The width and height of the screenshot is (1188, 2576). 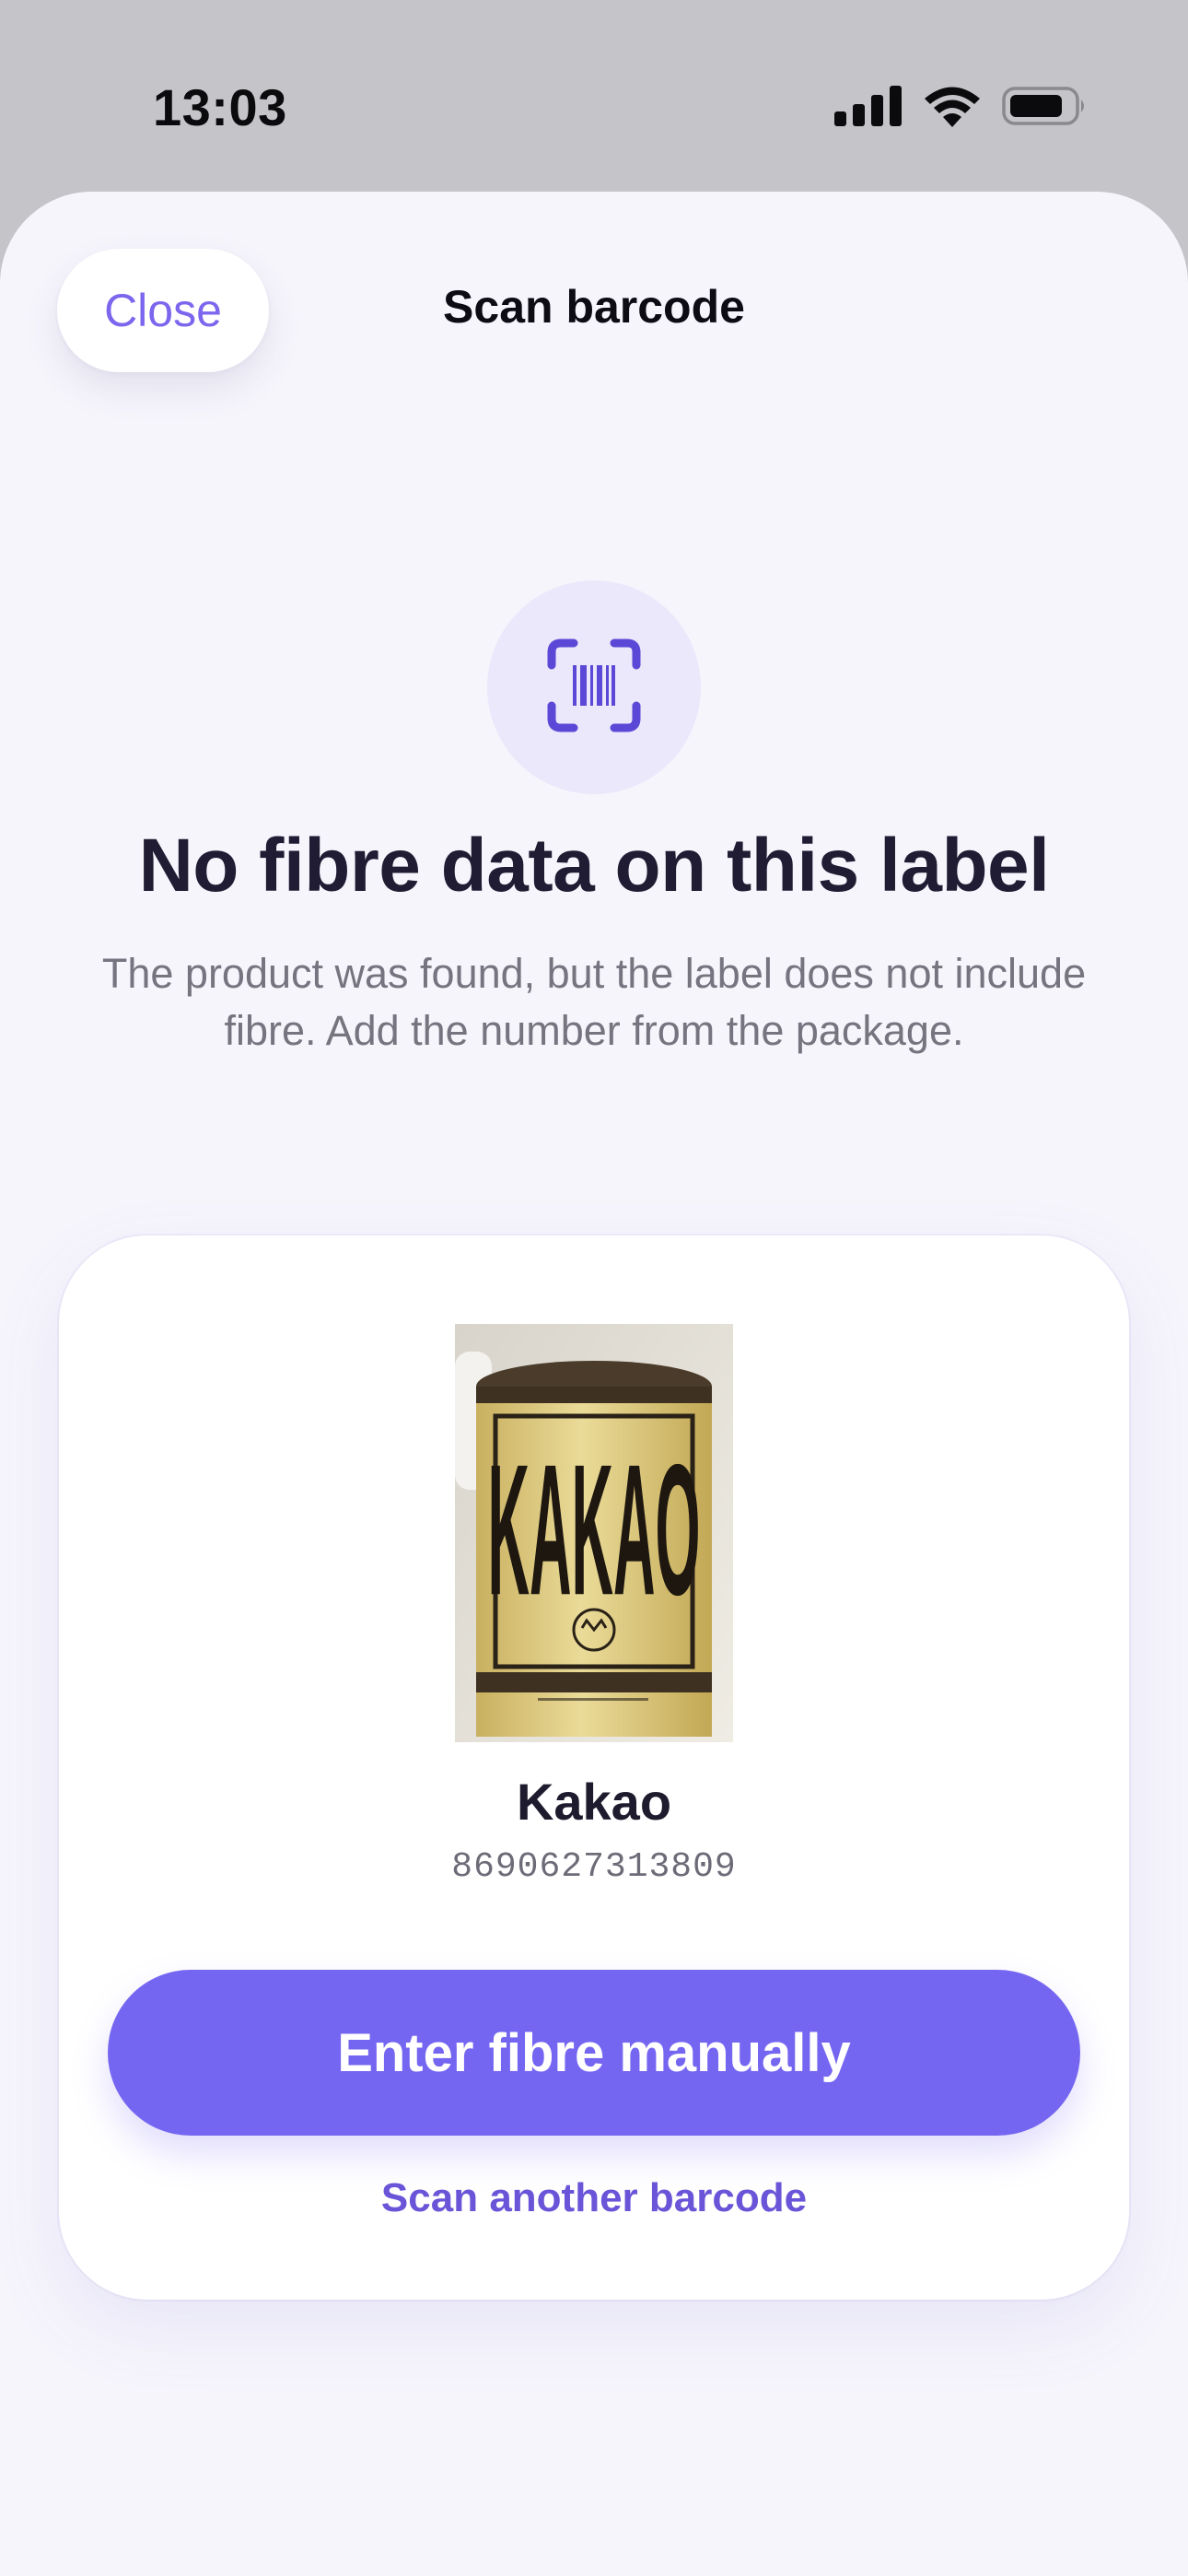 What do you see at coordinates (952, 108) in the screenshot?
I see `wifi-icon` at bounding box center [952, 108].